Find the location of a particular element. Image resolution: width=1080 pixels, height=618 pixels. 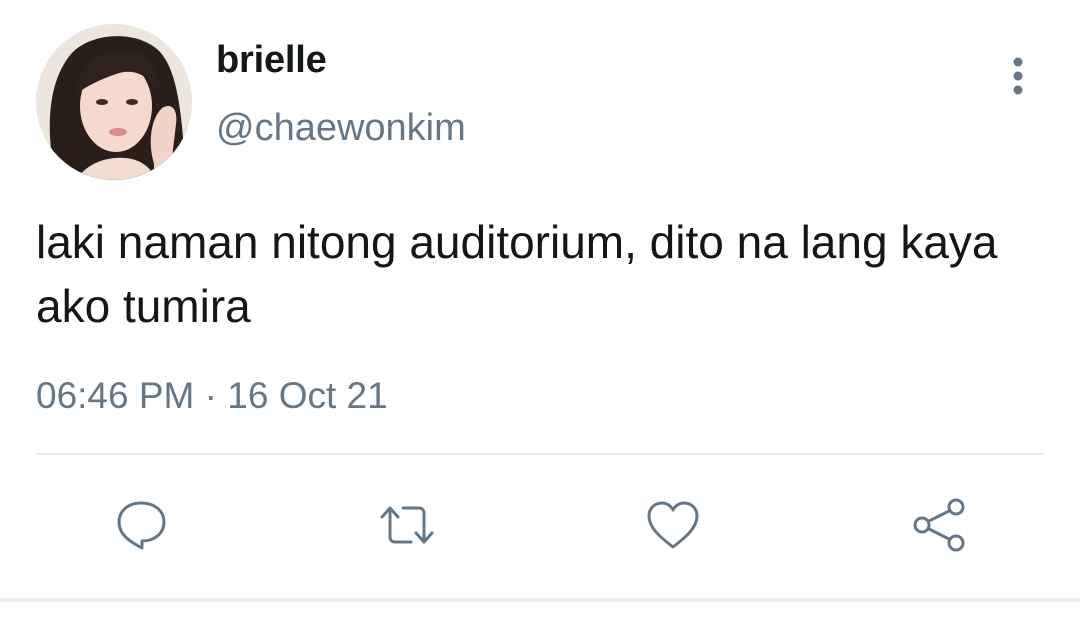

more-vertical-icon is located at coordinates (1018, 76).